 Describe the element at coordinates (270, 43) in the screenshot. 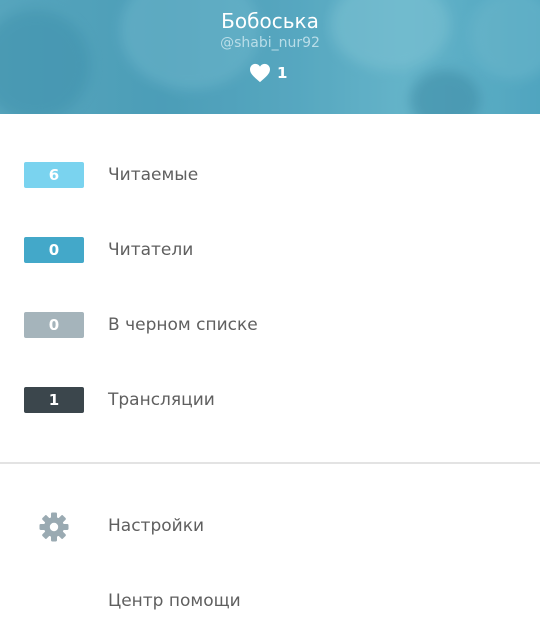

I see `profile-handle: @shabi_nur92` at that location.